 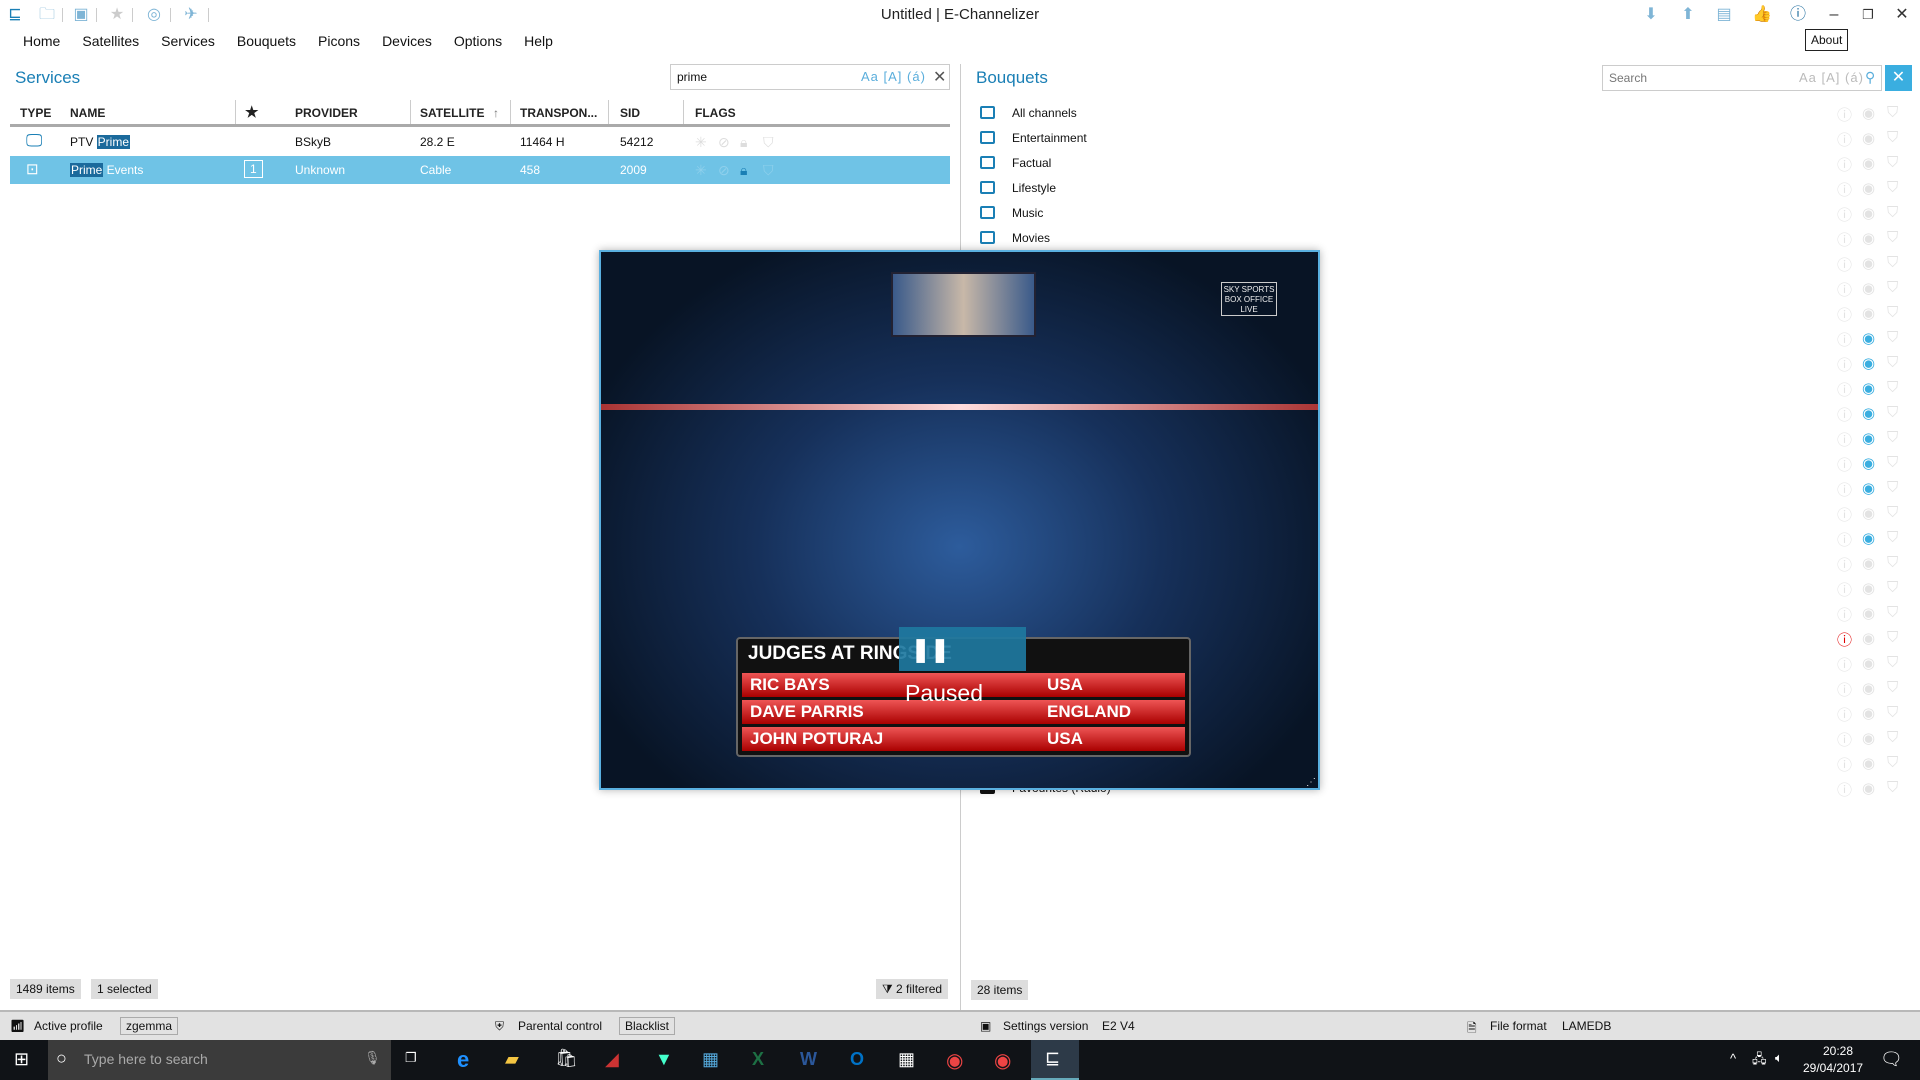 What do you see at coordinates (912, 989) in the screenshot?
I see `filtered-badge: ⧩ 2 filtered` at bounding box center [912, 989].